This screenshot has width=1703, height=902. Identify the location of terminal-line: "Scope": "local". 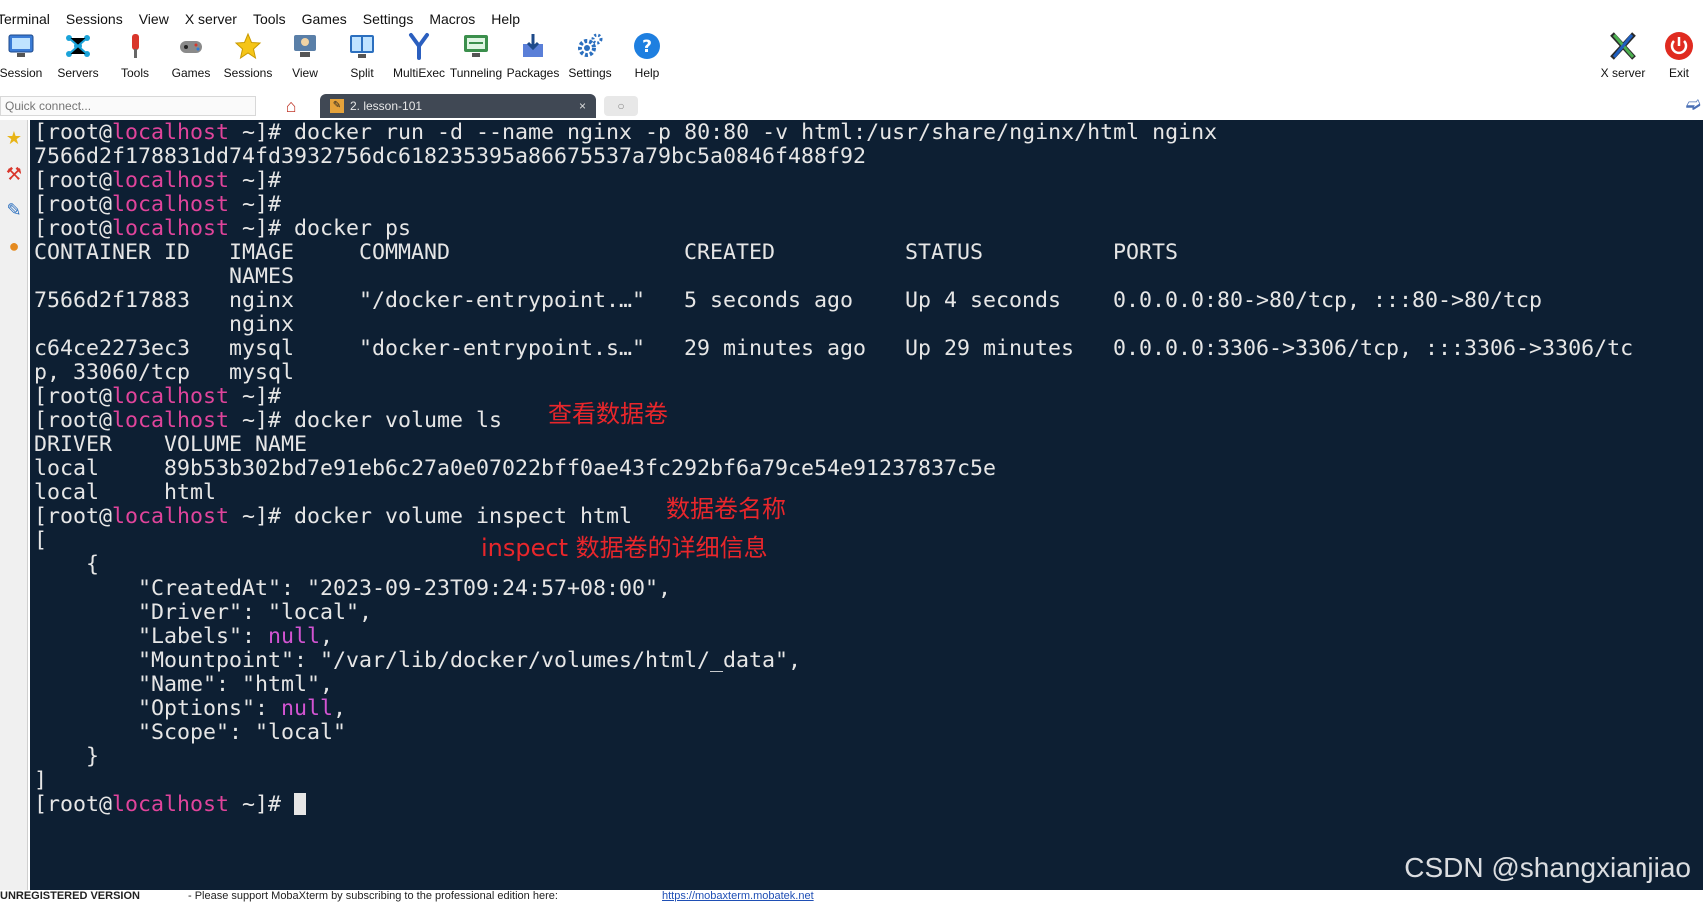
(190, 732).